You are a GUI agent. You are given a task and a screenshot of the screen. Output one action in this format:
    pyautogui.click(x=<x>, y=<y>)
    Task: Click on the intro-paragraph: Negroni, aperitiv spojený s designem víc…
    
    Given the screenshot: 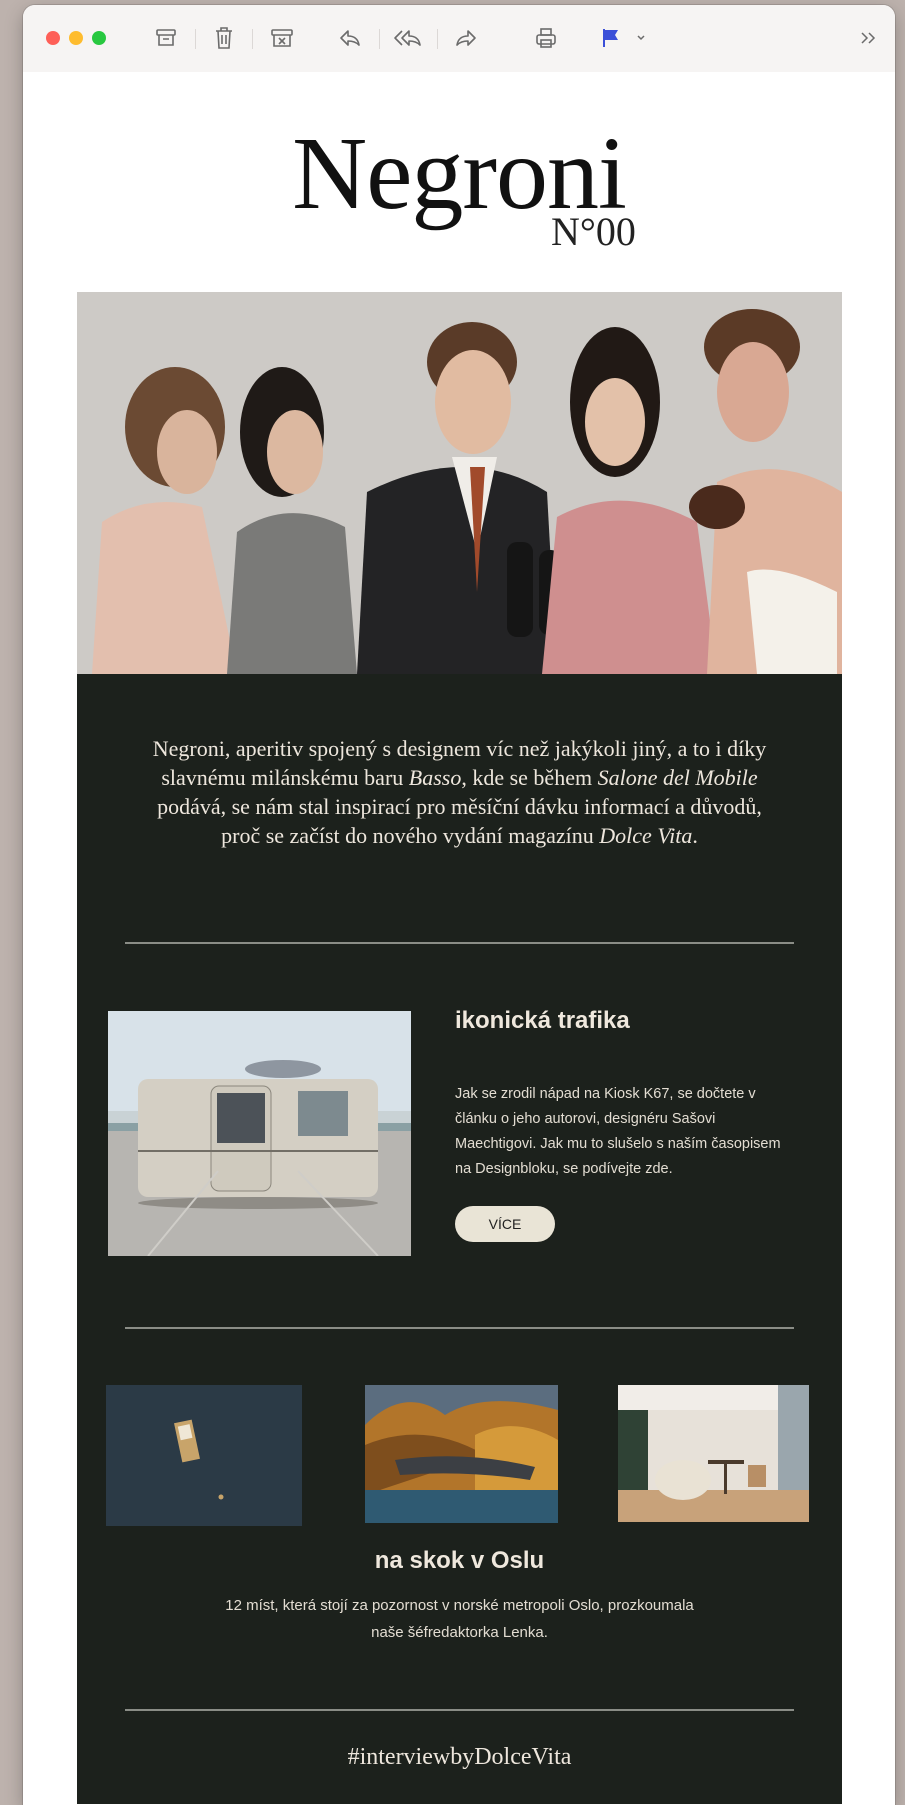 What is the action you would take?
    pyautogui.click(x=459, y=792)
    